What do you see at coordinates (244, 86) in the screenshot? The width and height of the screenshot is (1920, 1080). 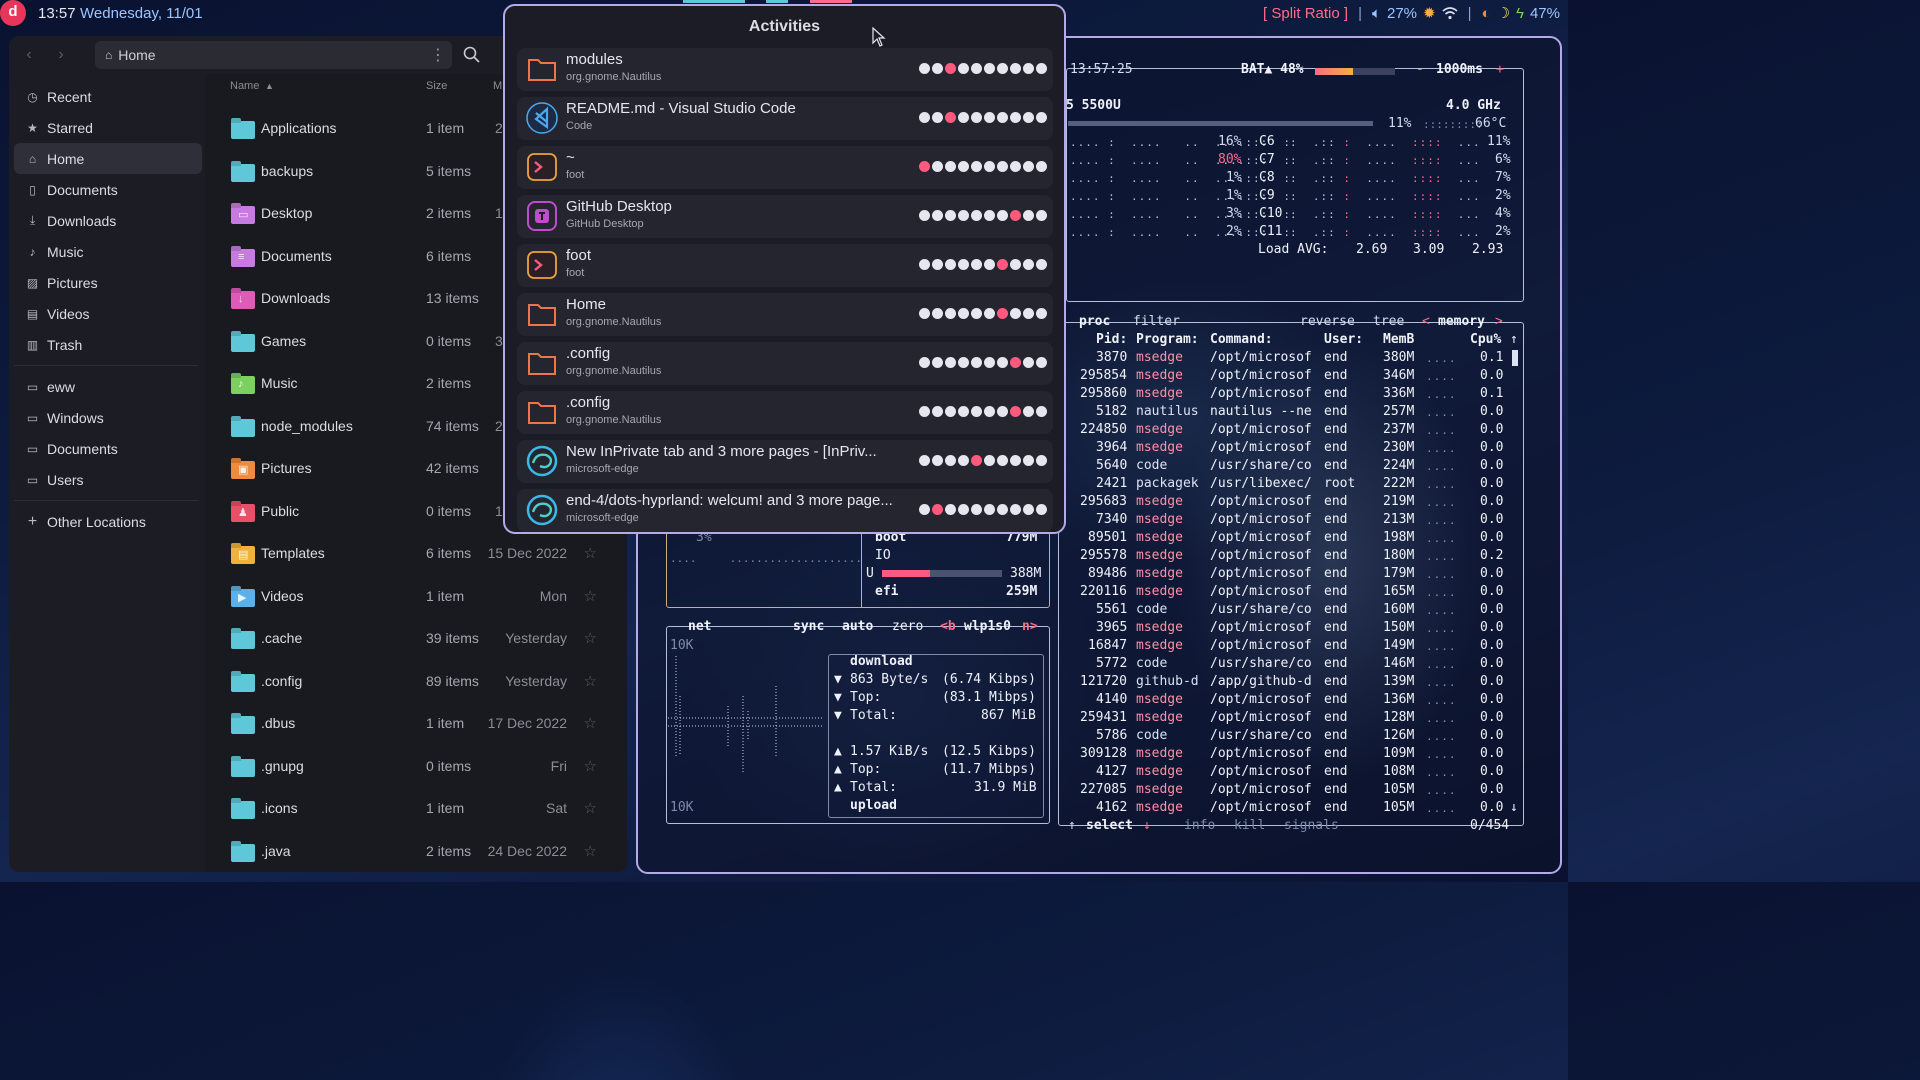 I see `column-header-name: Name` at bounding box center [244, 86].